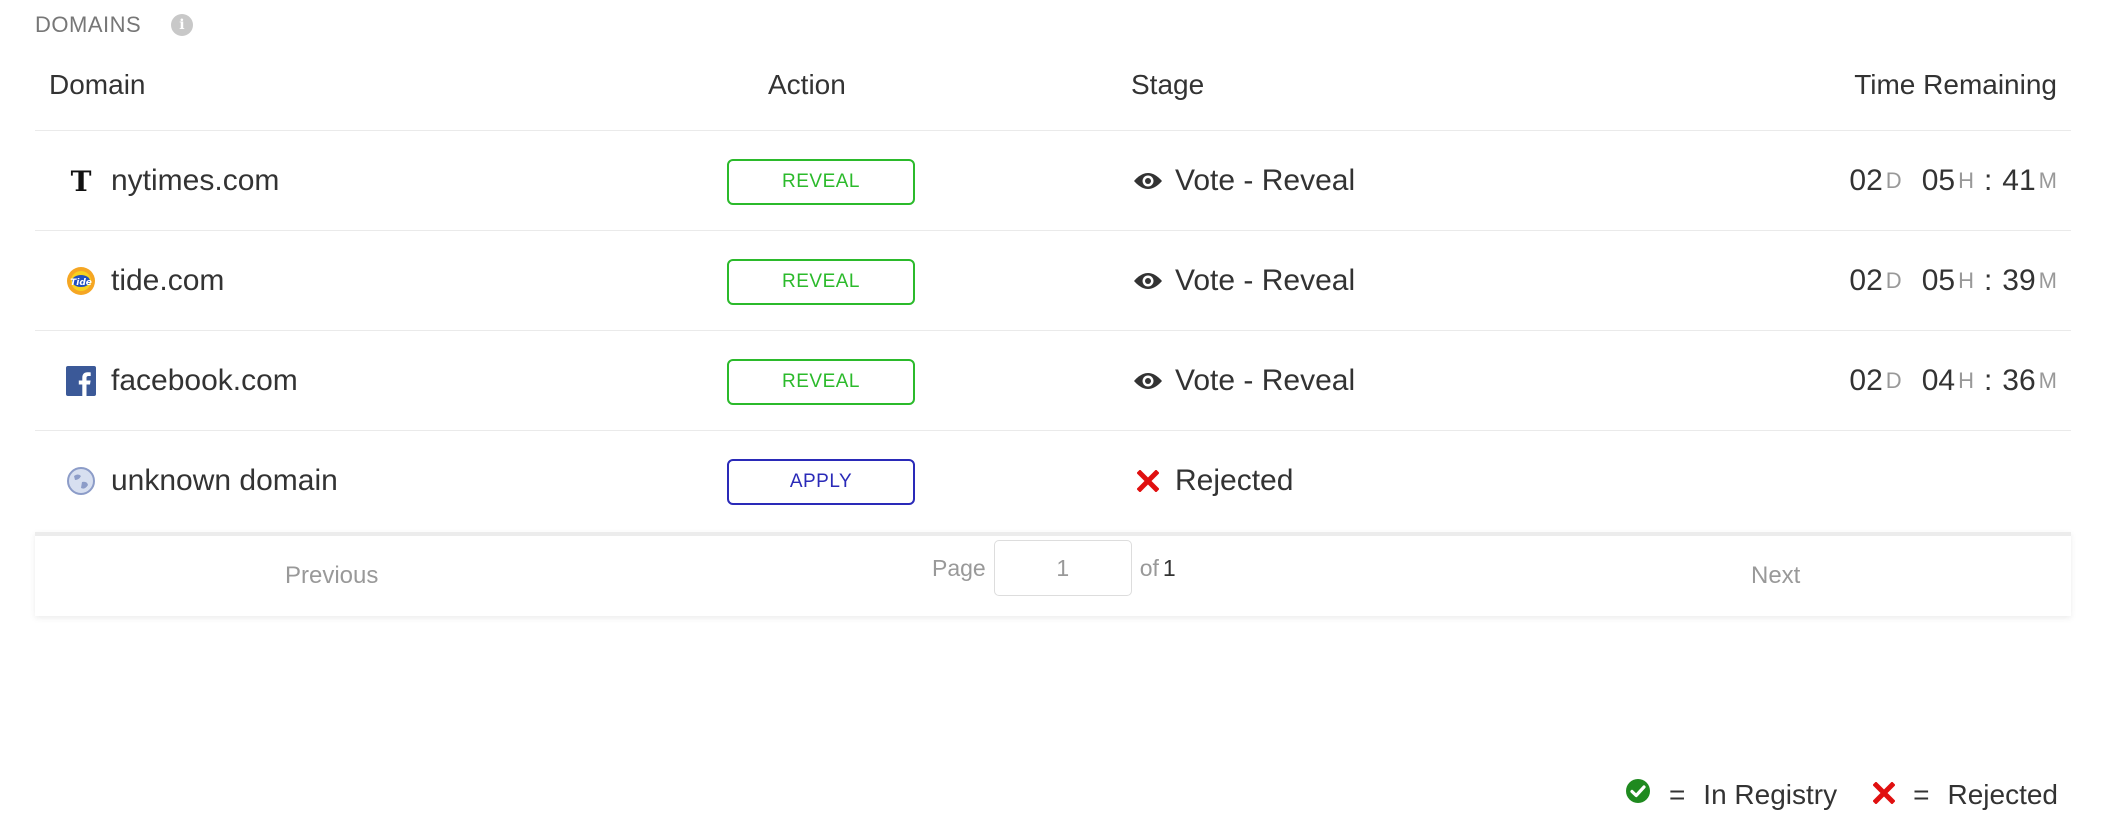 This screenshot has height=828, width=2108. I want to click on previous-button: Previous, so click(331, 576).